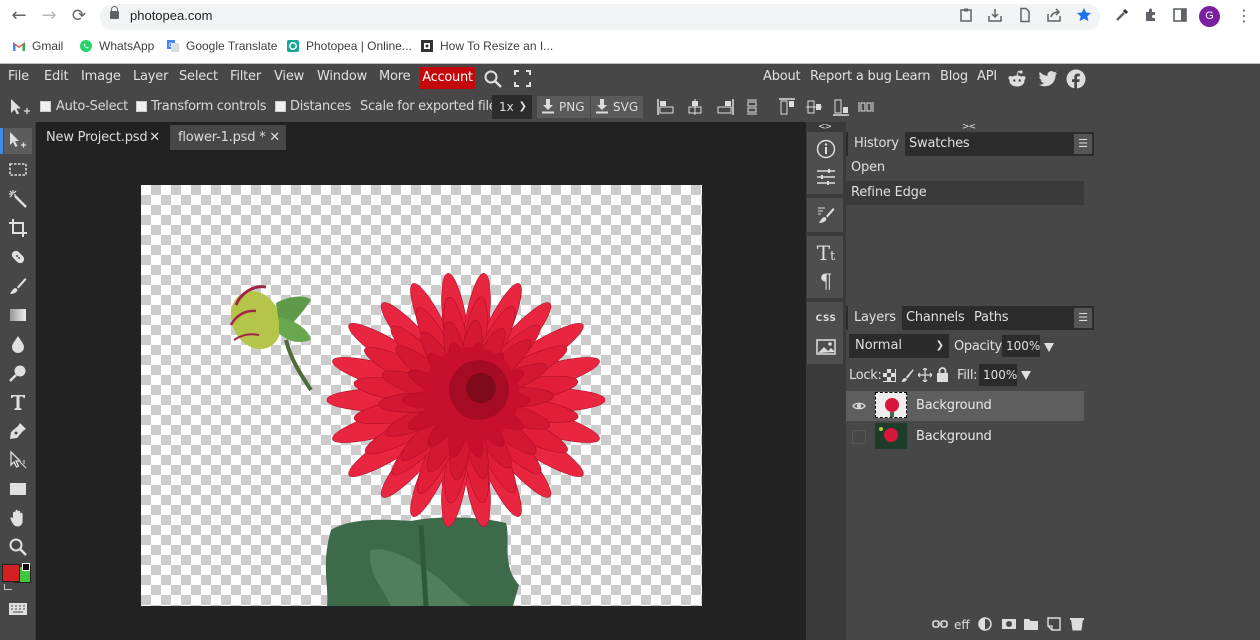 The width and height of the screenshot is (1260, 640). I want to click on tab-history: History, so click(876, 144).